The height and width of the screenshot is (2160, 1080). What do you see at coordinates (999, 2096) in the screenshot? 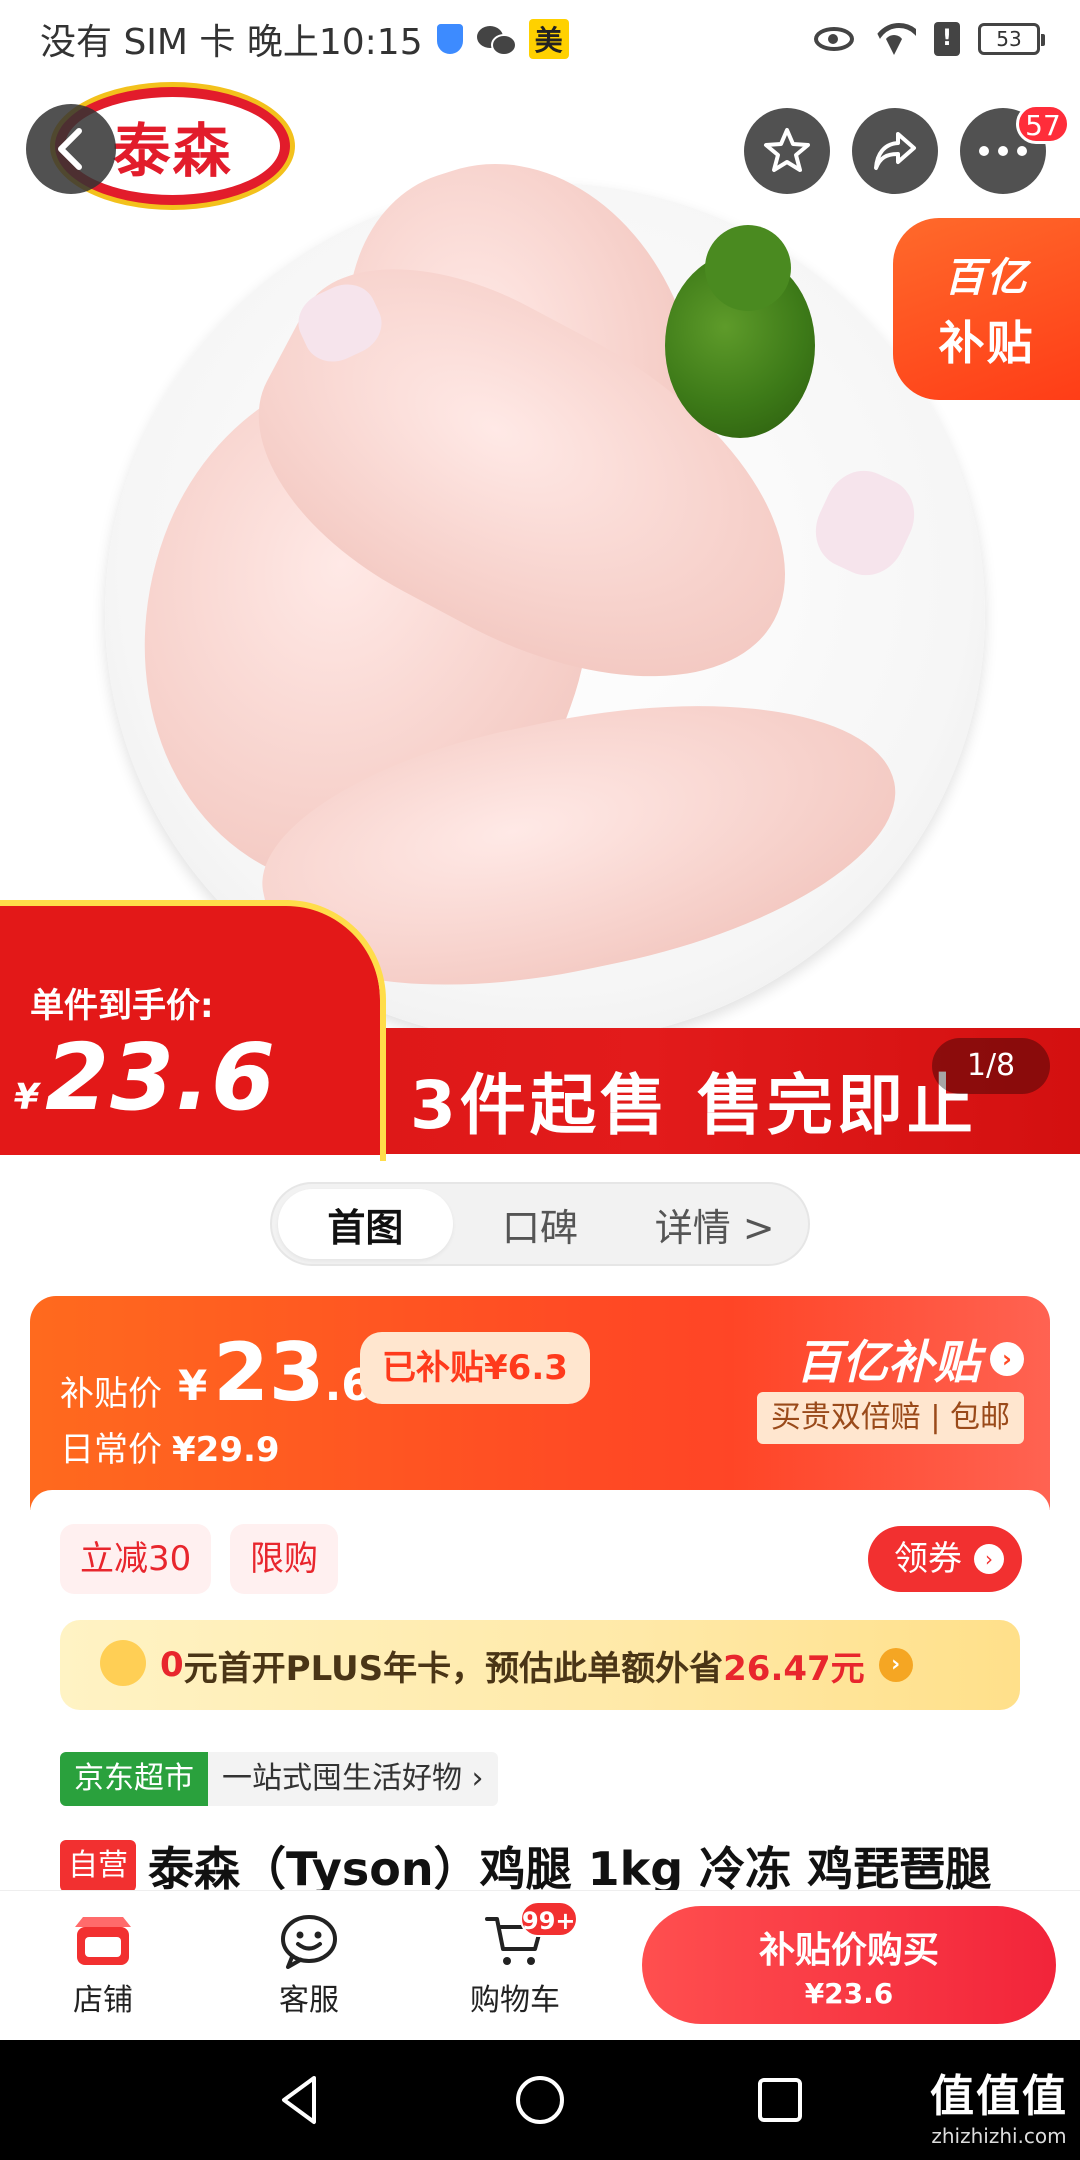
I see `watermark-title: 值值值` at bounding box center [999, 2096].